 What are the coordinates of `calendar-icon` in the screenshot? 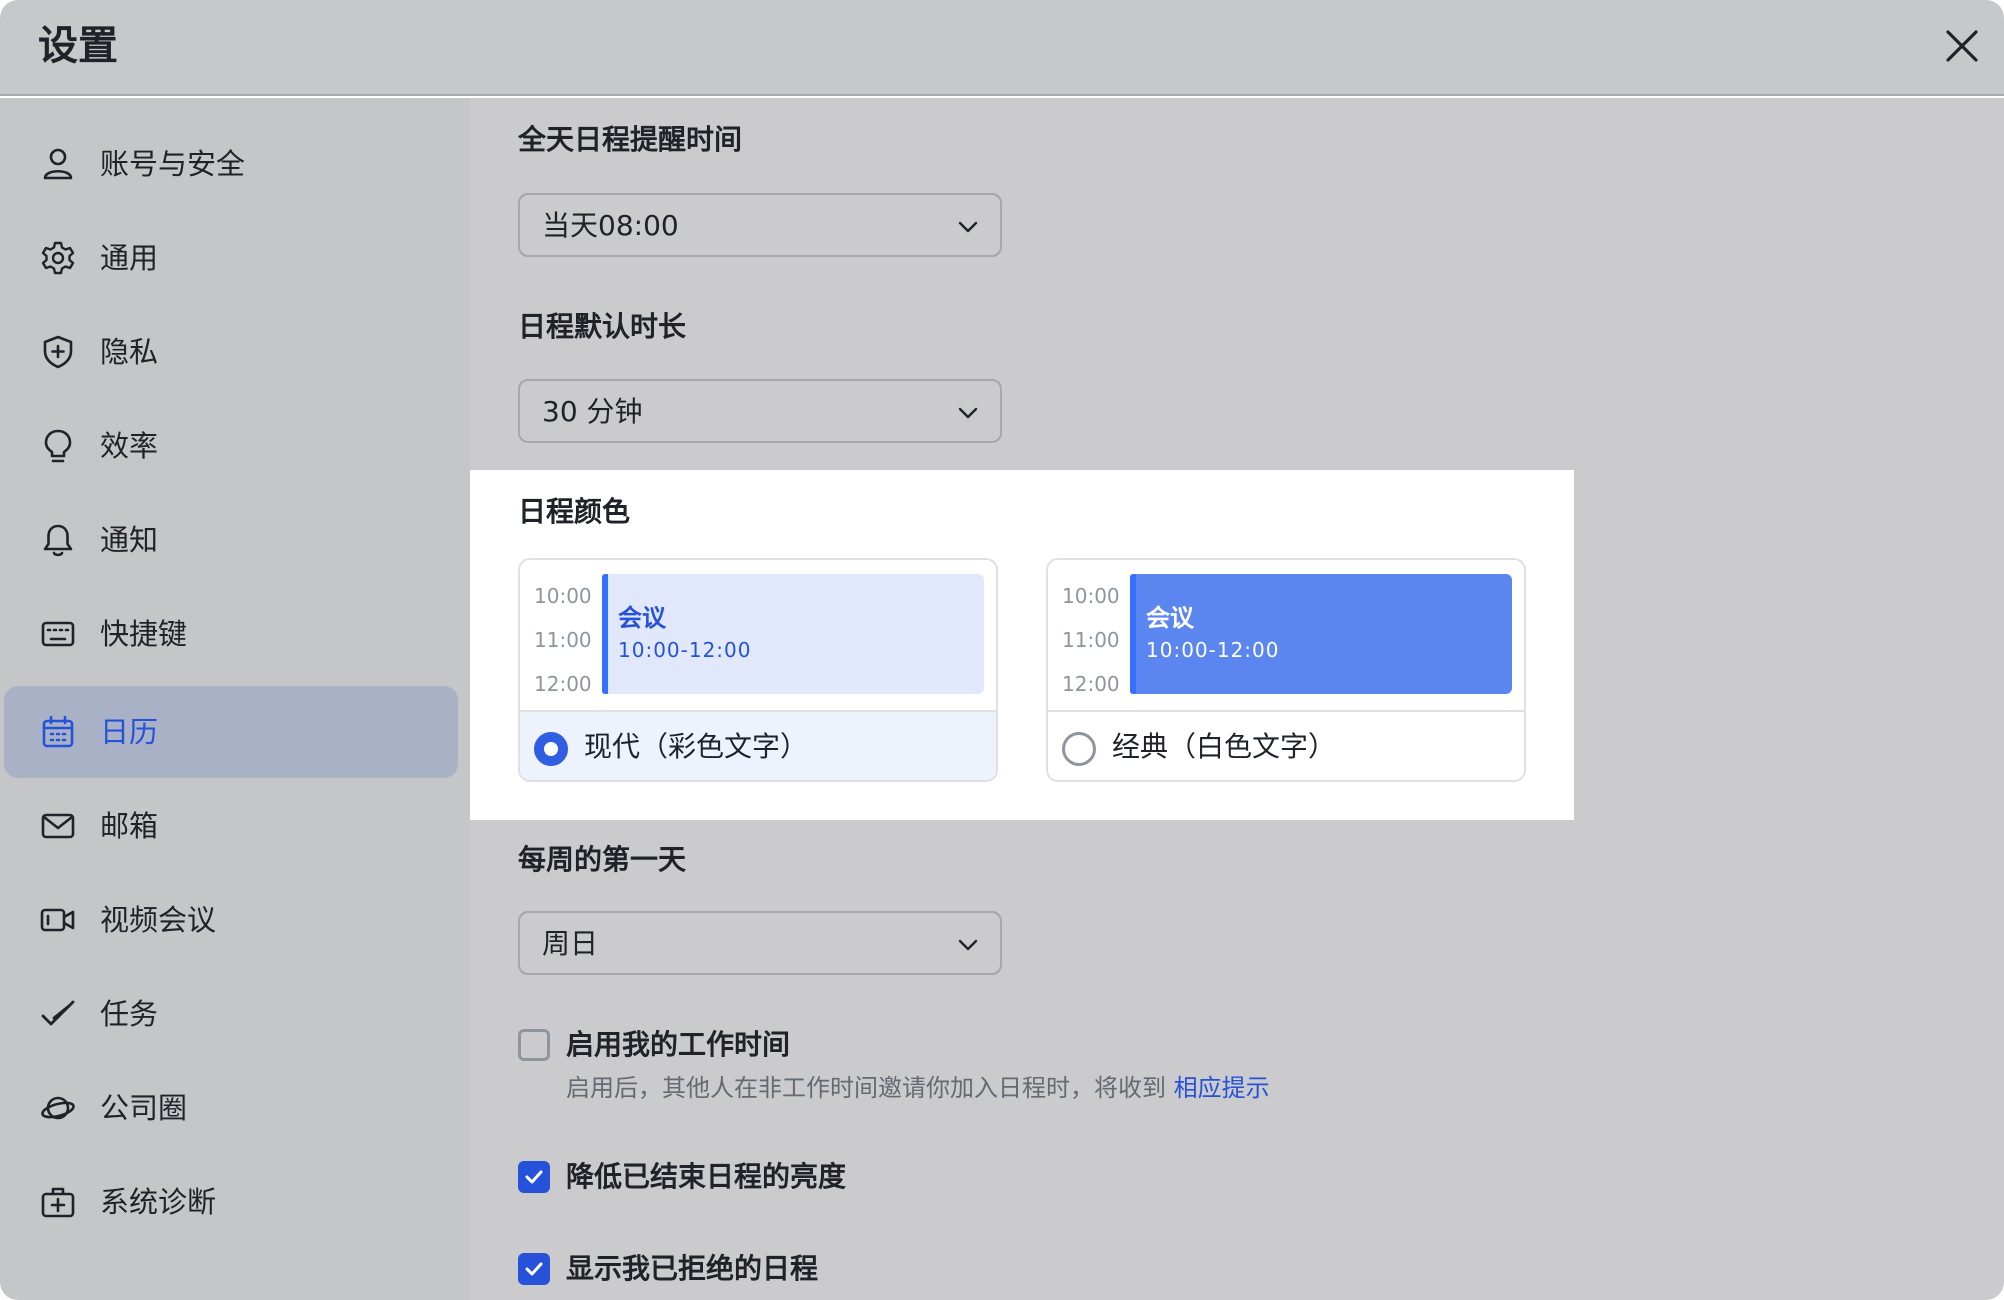 It's located at (58, 732).